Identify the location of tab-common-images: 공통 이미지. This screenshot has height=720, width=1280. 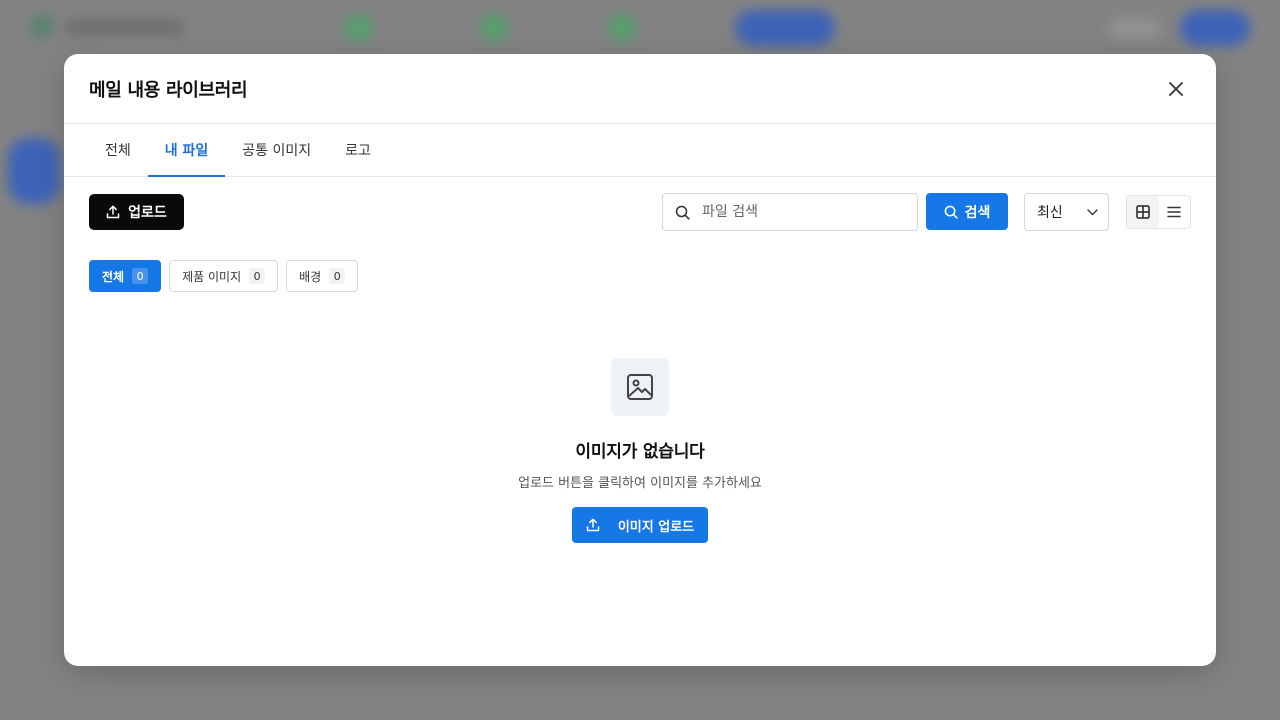
(276, 150).